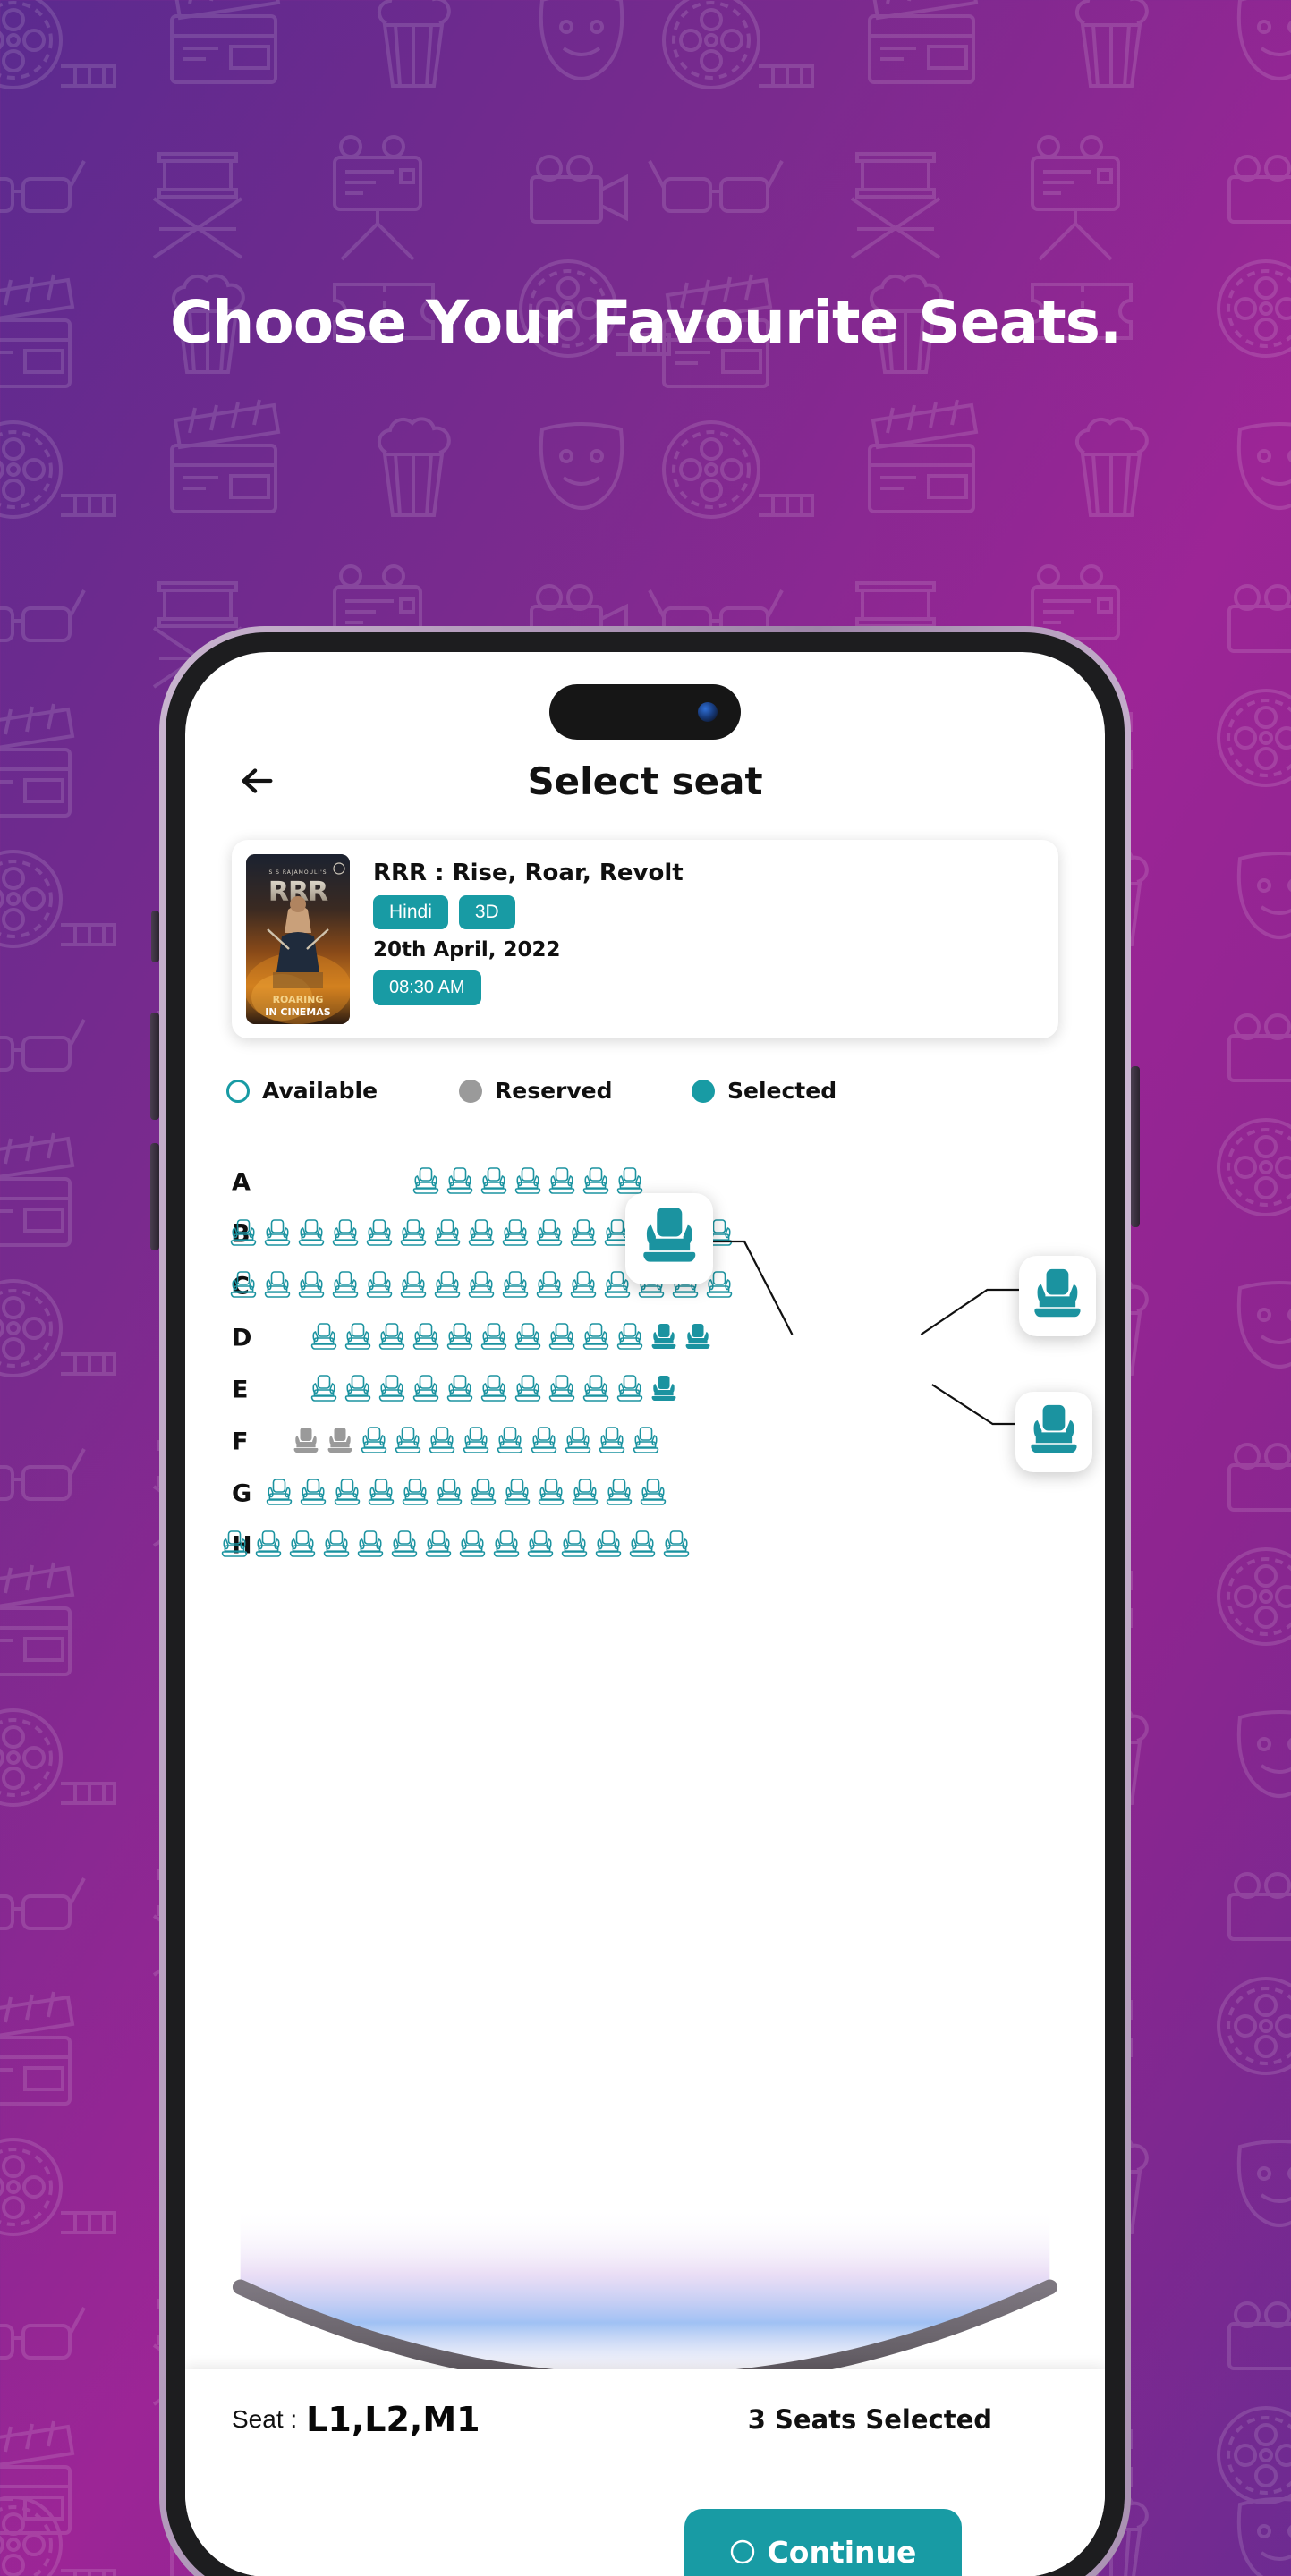  What do you see at coordinates (408, 1442) in the screenshot?
I see `seat-F4` at bounding box center [408, 1442].